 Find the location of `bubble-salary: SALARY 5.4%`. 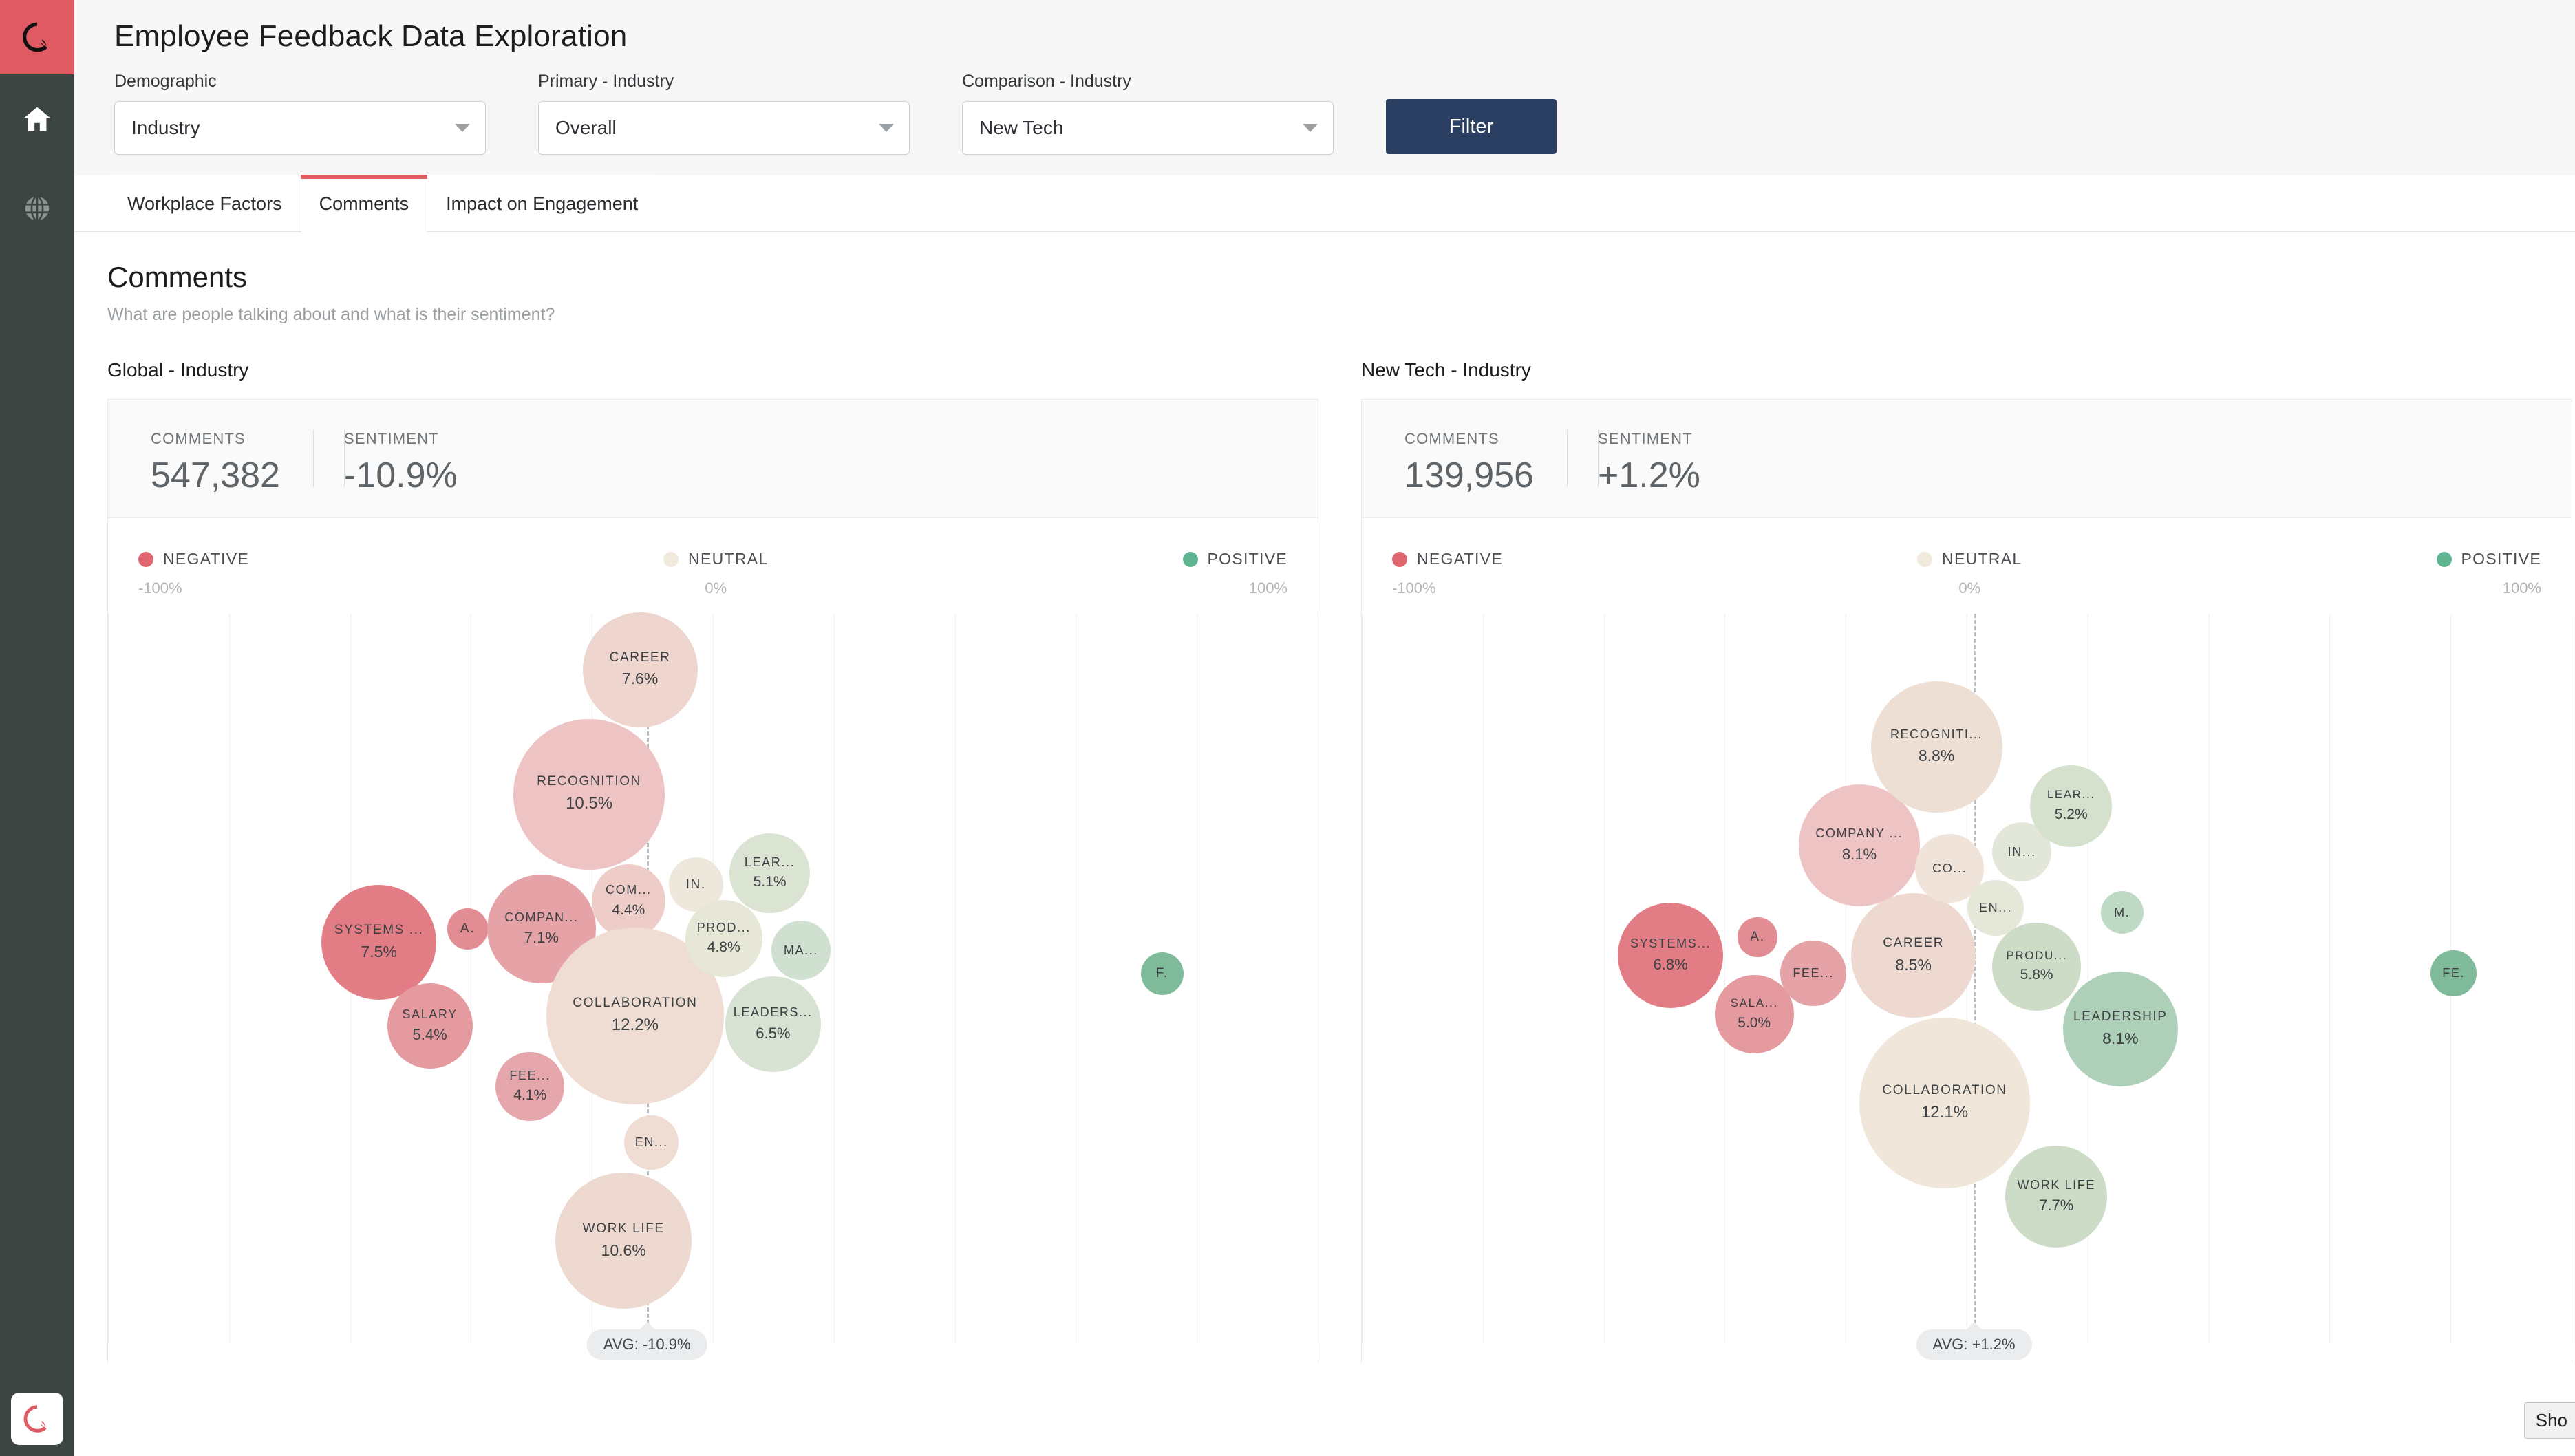

bubble-salary: SALARY 5.4% is located at coordinates (430, 1026).